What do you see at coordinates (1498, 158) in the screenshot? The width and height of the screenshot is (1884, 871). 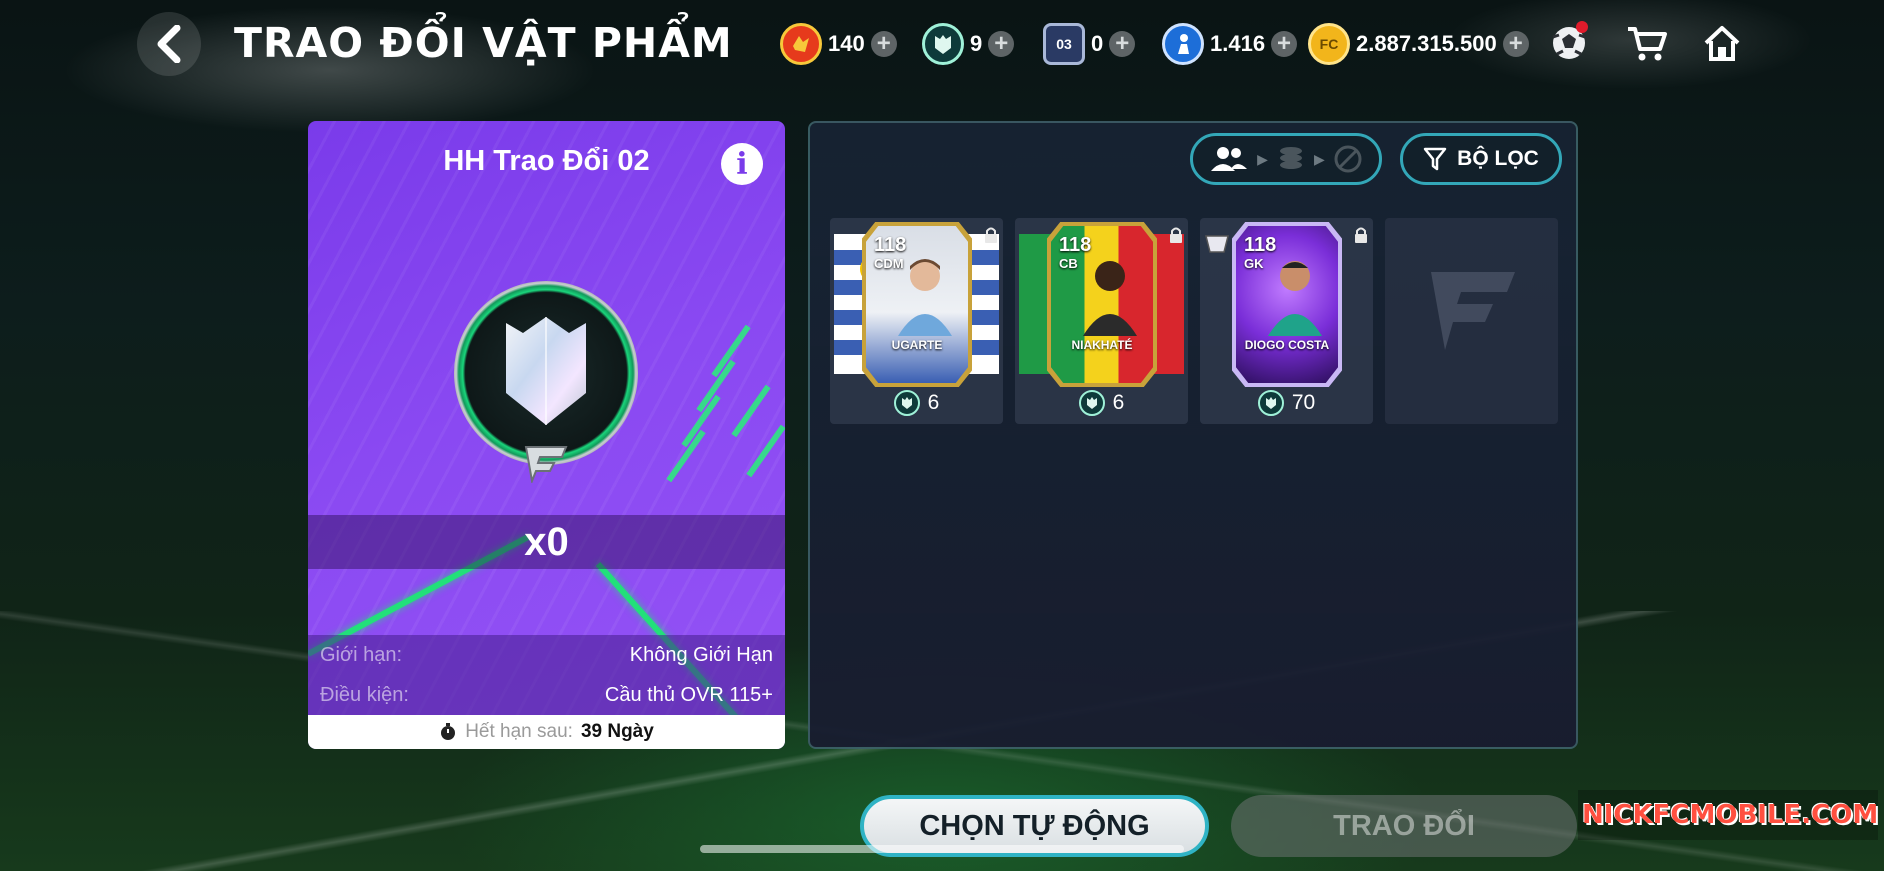 I see `filter-label: BỘ LỌC` at bounding box center [1498, 158].